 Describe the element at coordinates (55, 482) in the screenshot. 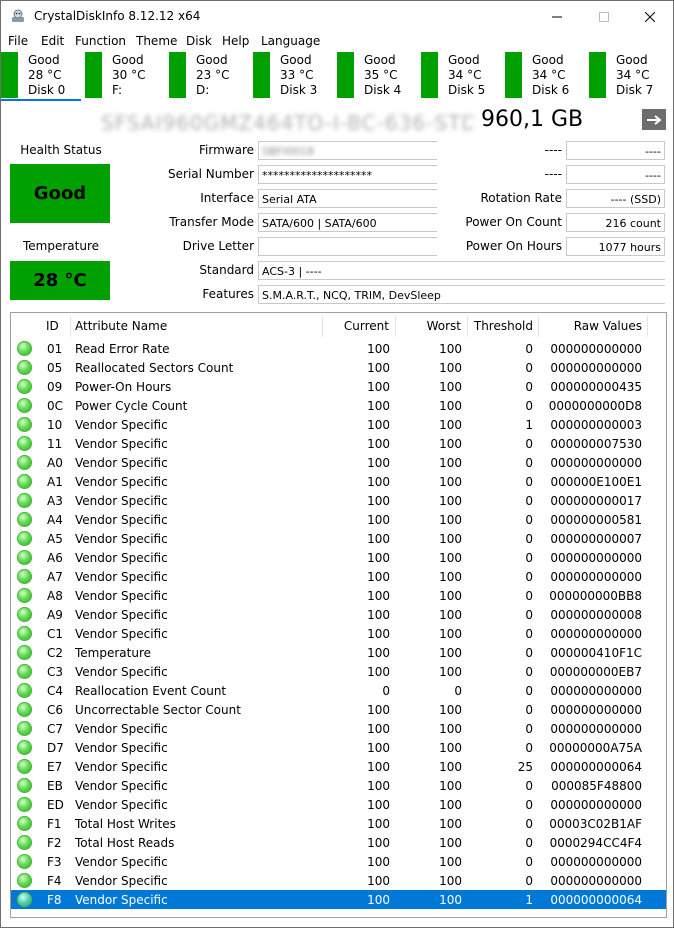

I see `cell-id: A1` at that location.